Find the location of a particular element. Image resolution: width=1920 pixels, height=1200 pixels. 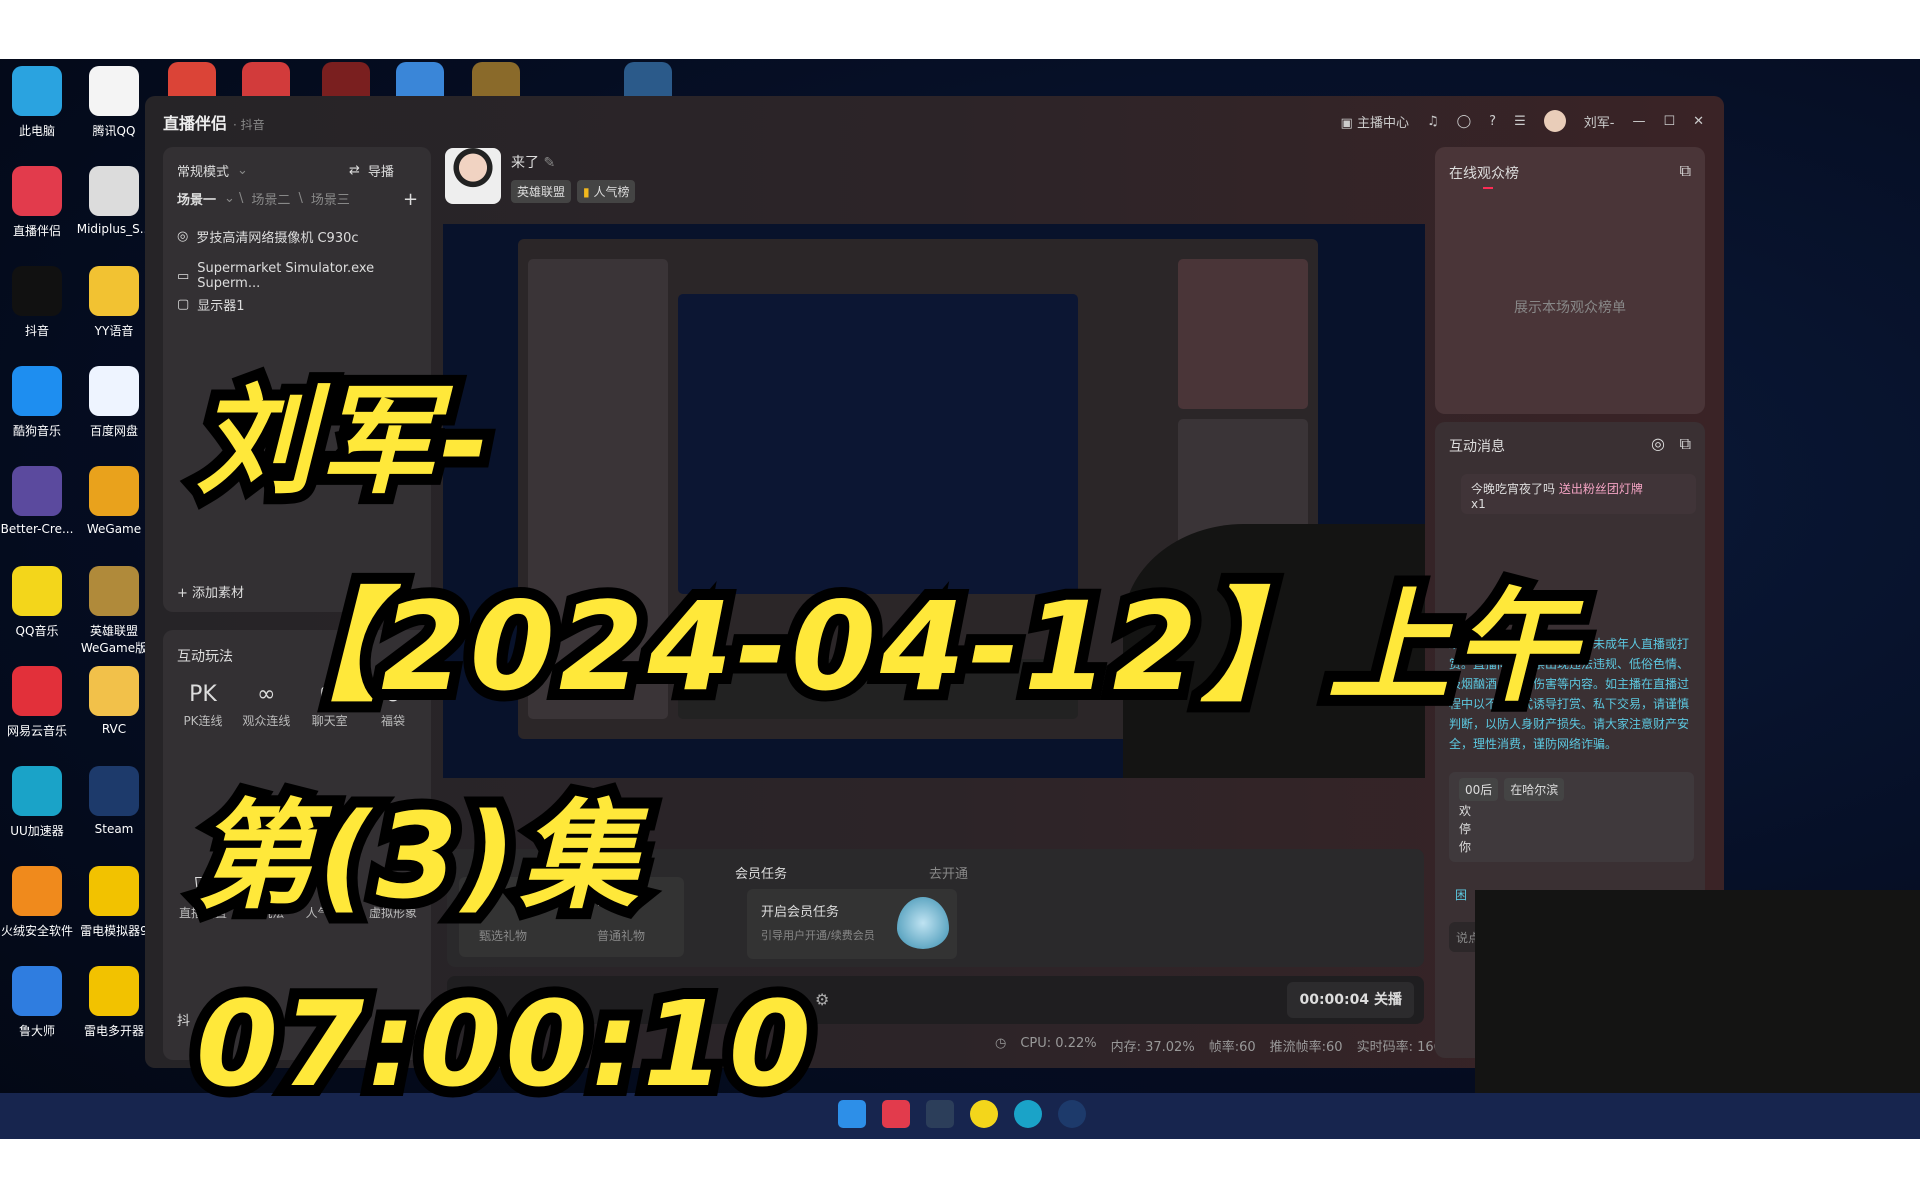

end-live-button: 00:00:04 关播 is located at coordinates (1350, 1000).